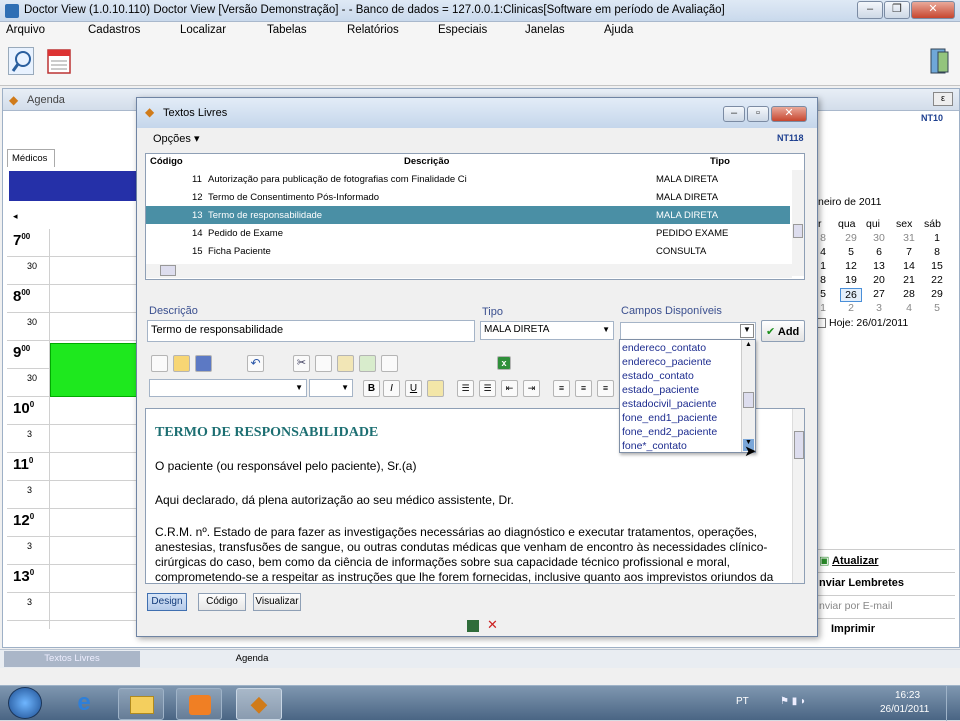 The width and height of the screenshot is (960, 721). What do you see at coordinates (287, 30) in the screenshot?
I see `menu-tabelas: Tabelas` at bounding box center [287, 30].